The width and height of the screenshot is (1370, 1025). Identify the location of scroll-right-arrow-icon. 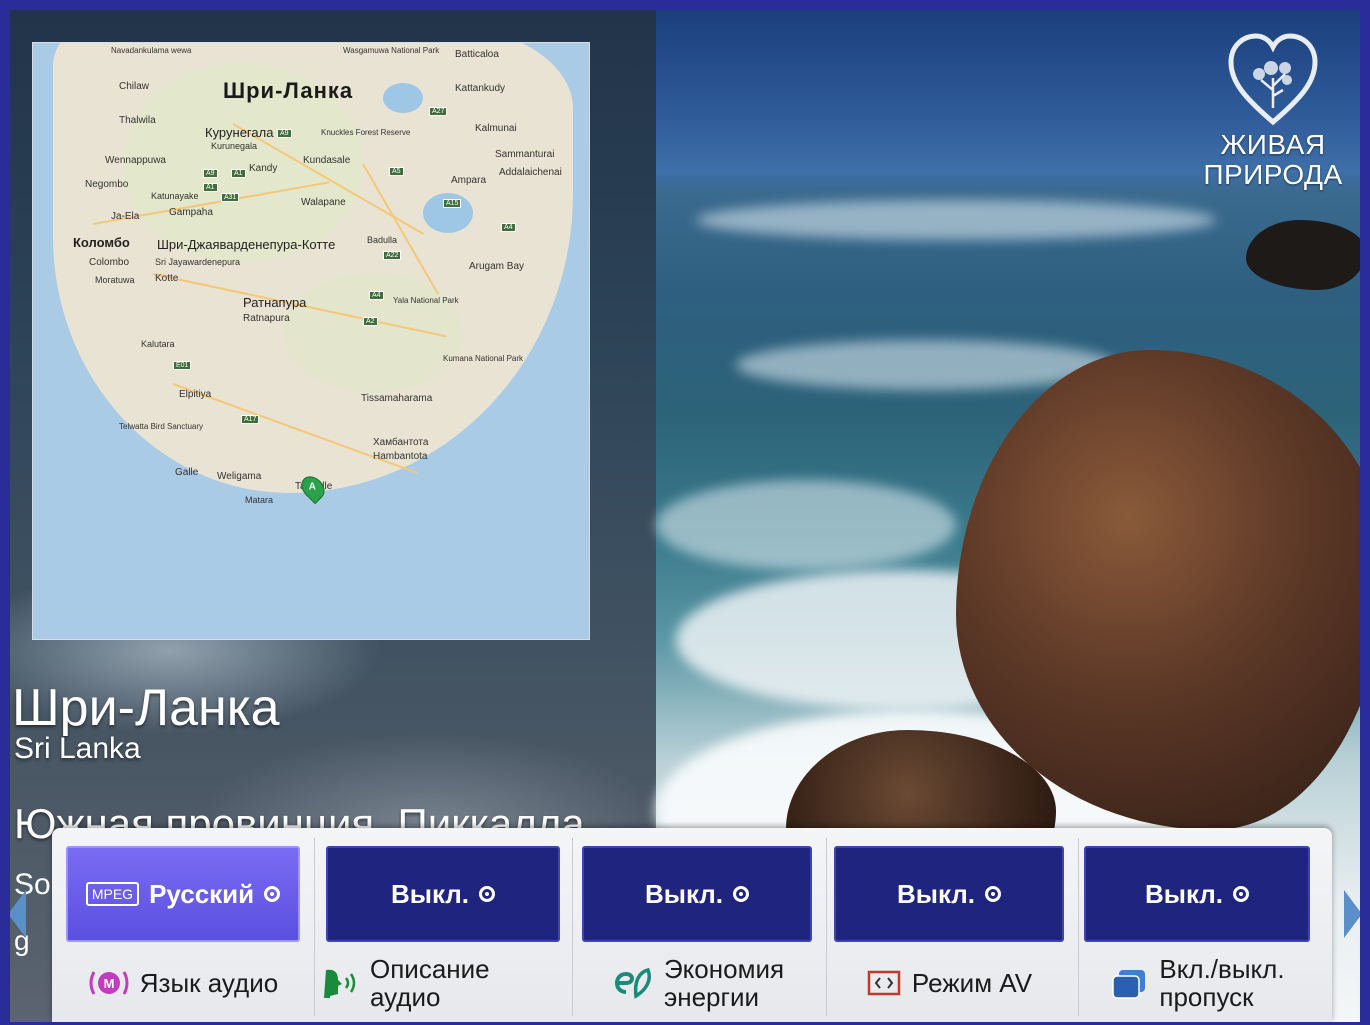
(1352, 914).